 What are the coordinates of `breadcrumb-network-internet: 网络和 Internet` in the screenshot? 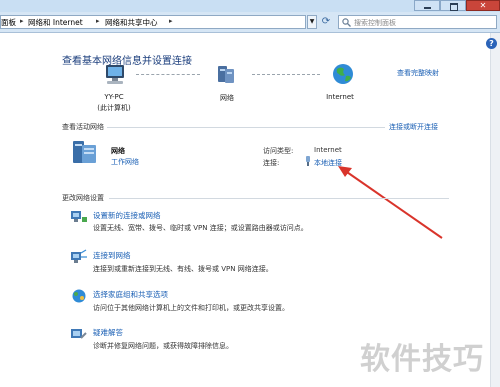 It's located at (55, 22).